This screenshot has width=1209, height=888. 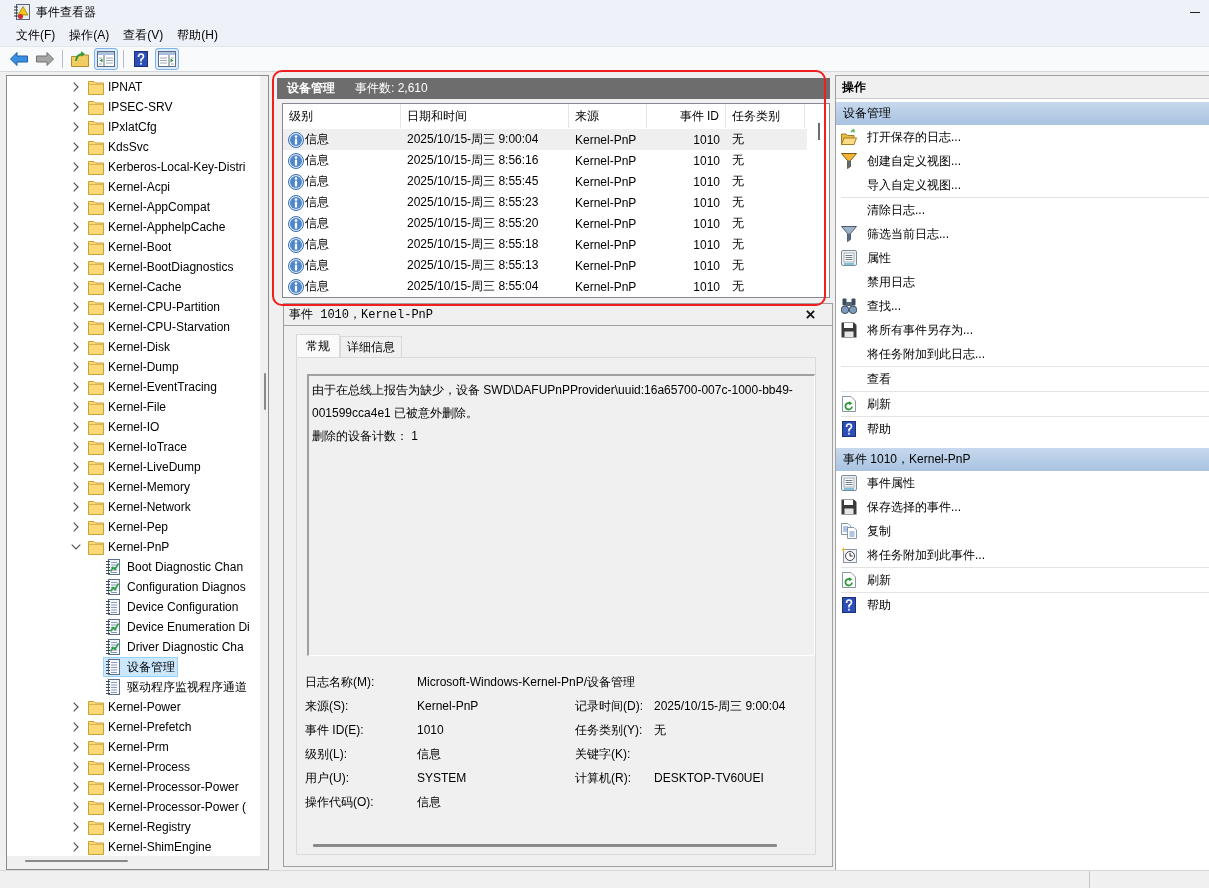 I want to click on action-pane-button, so click(x=167, y=59).